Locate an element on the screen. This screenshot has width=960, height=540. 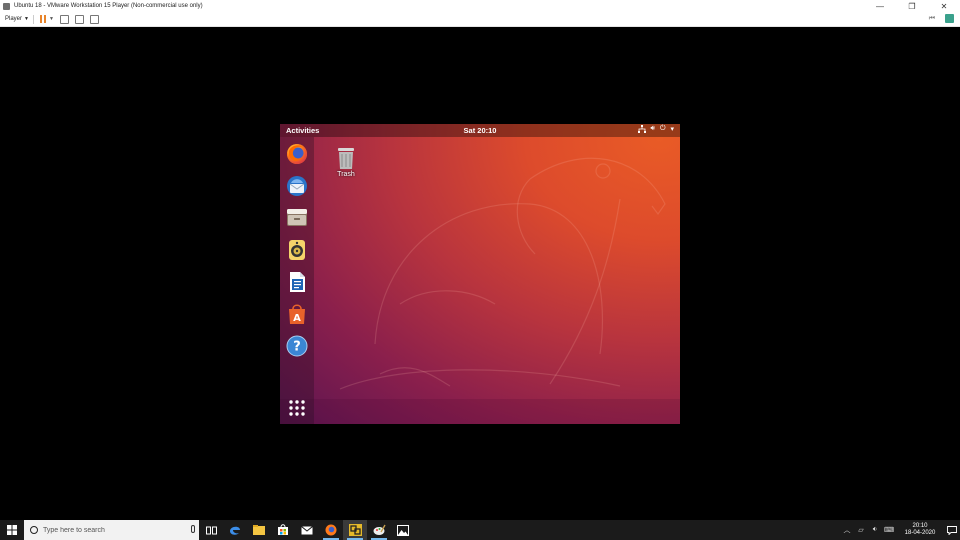
network-icon is located at coordinates (641, 129).